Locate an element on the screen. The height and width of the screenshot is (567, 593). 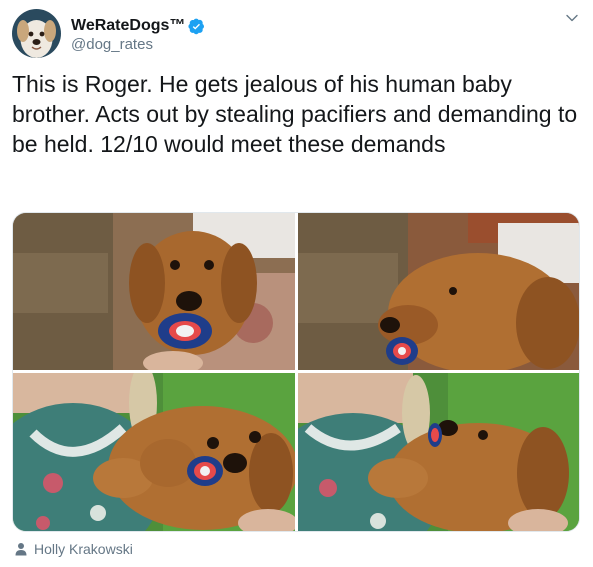
puppy-held-sideways-photo-icon is located at coordinates (438, 452).